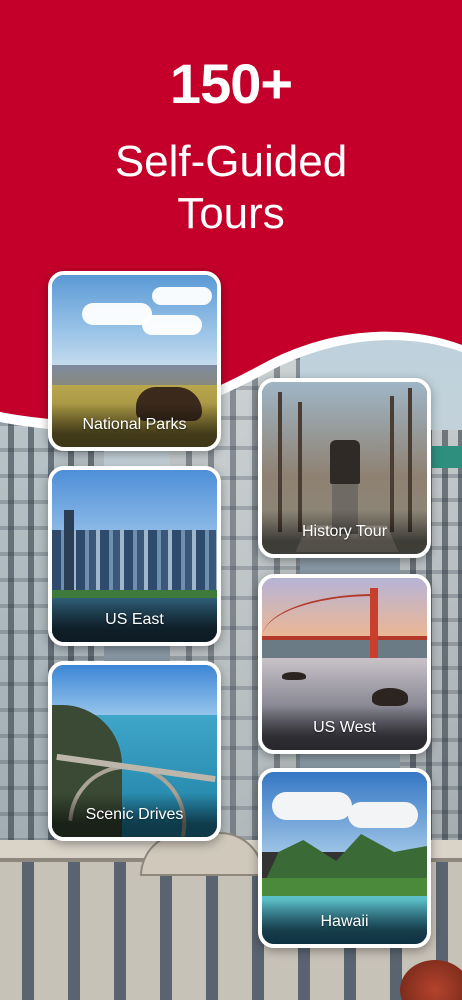  What do you see at coordinates (134, 751) in the screenshot?
I see `tour-card-scenic-drives: Scenic Drives` at bounding box center [134, 751].